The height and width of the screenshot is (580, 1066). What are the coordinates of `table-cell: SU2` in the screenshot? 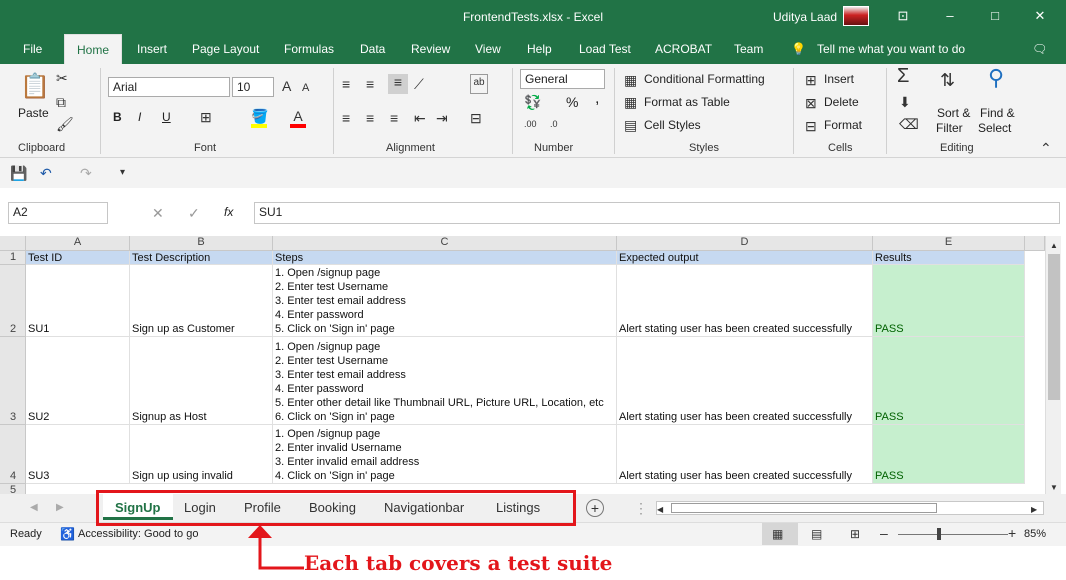 It's located at (78, 381).